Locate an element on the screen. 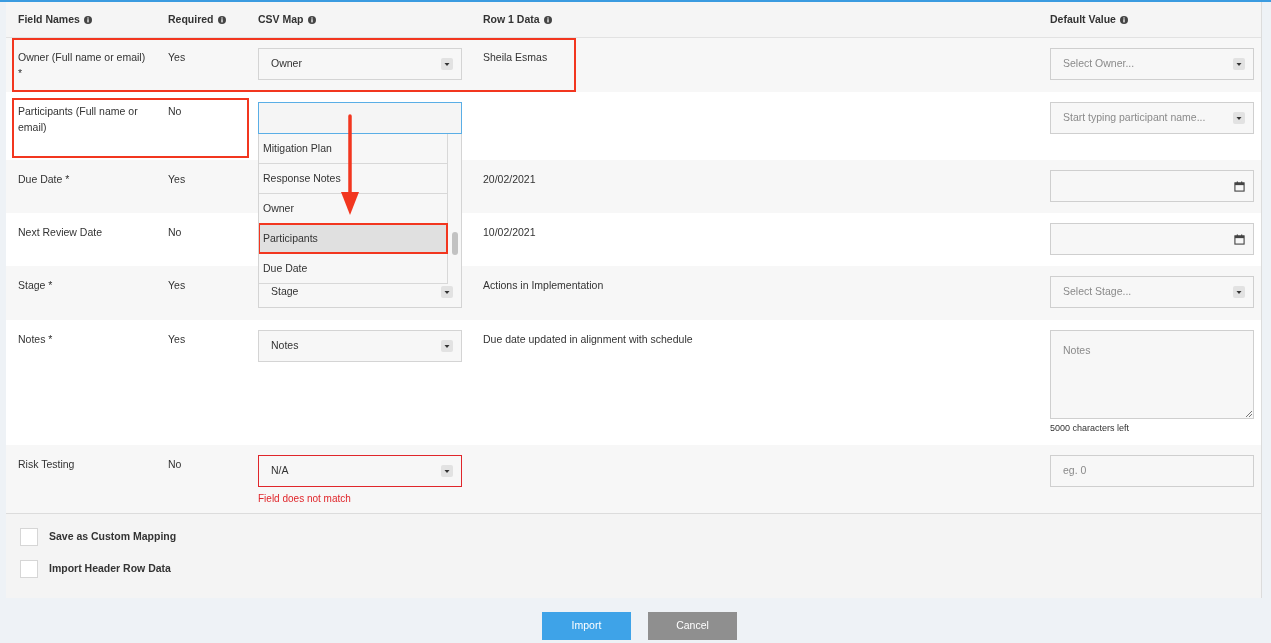  column-header: Required is located at coordinates (191, 19).